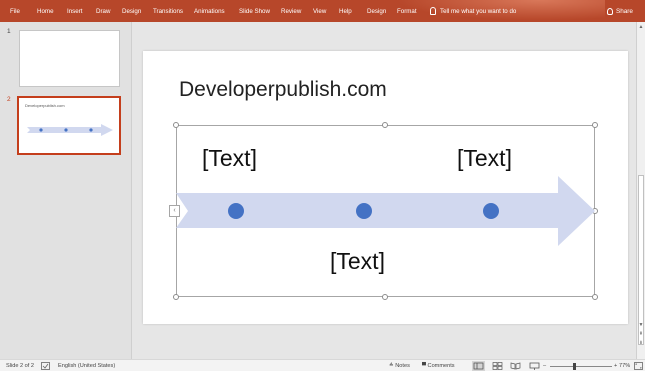 The height and width of the screenshot is (371, 645). What do you see at coordinates (15, 11) in the screenshot?
I see `tab-file: File` at bounding box center [15, 11].